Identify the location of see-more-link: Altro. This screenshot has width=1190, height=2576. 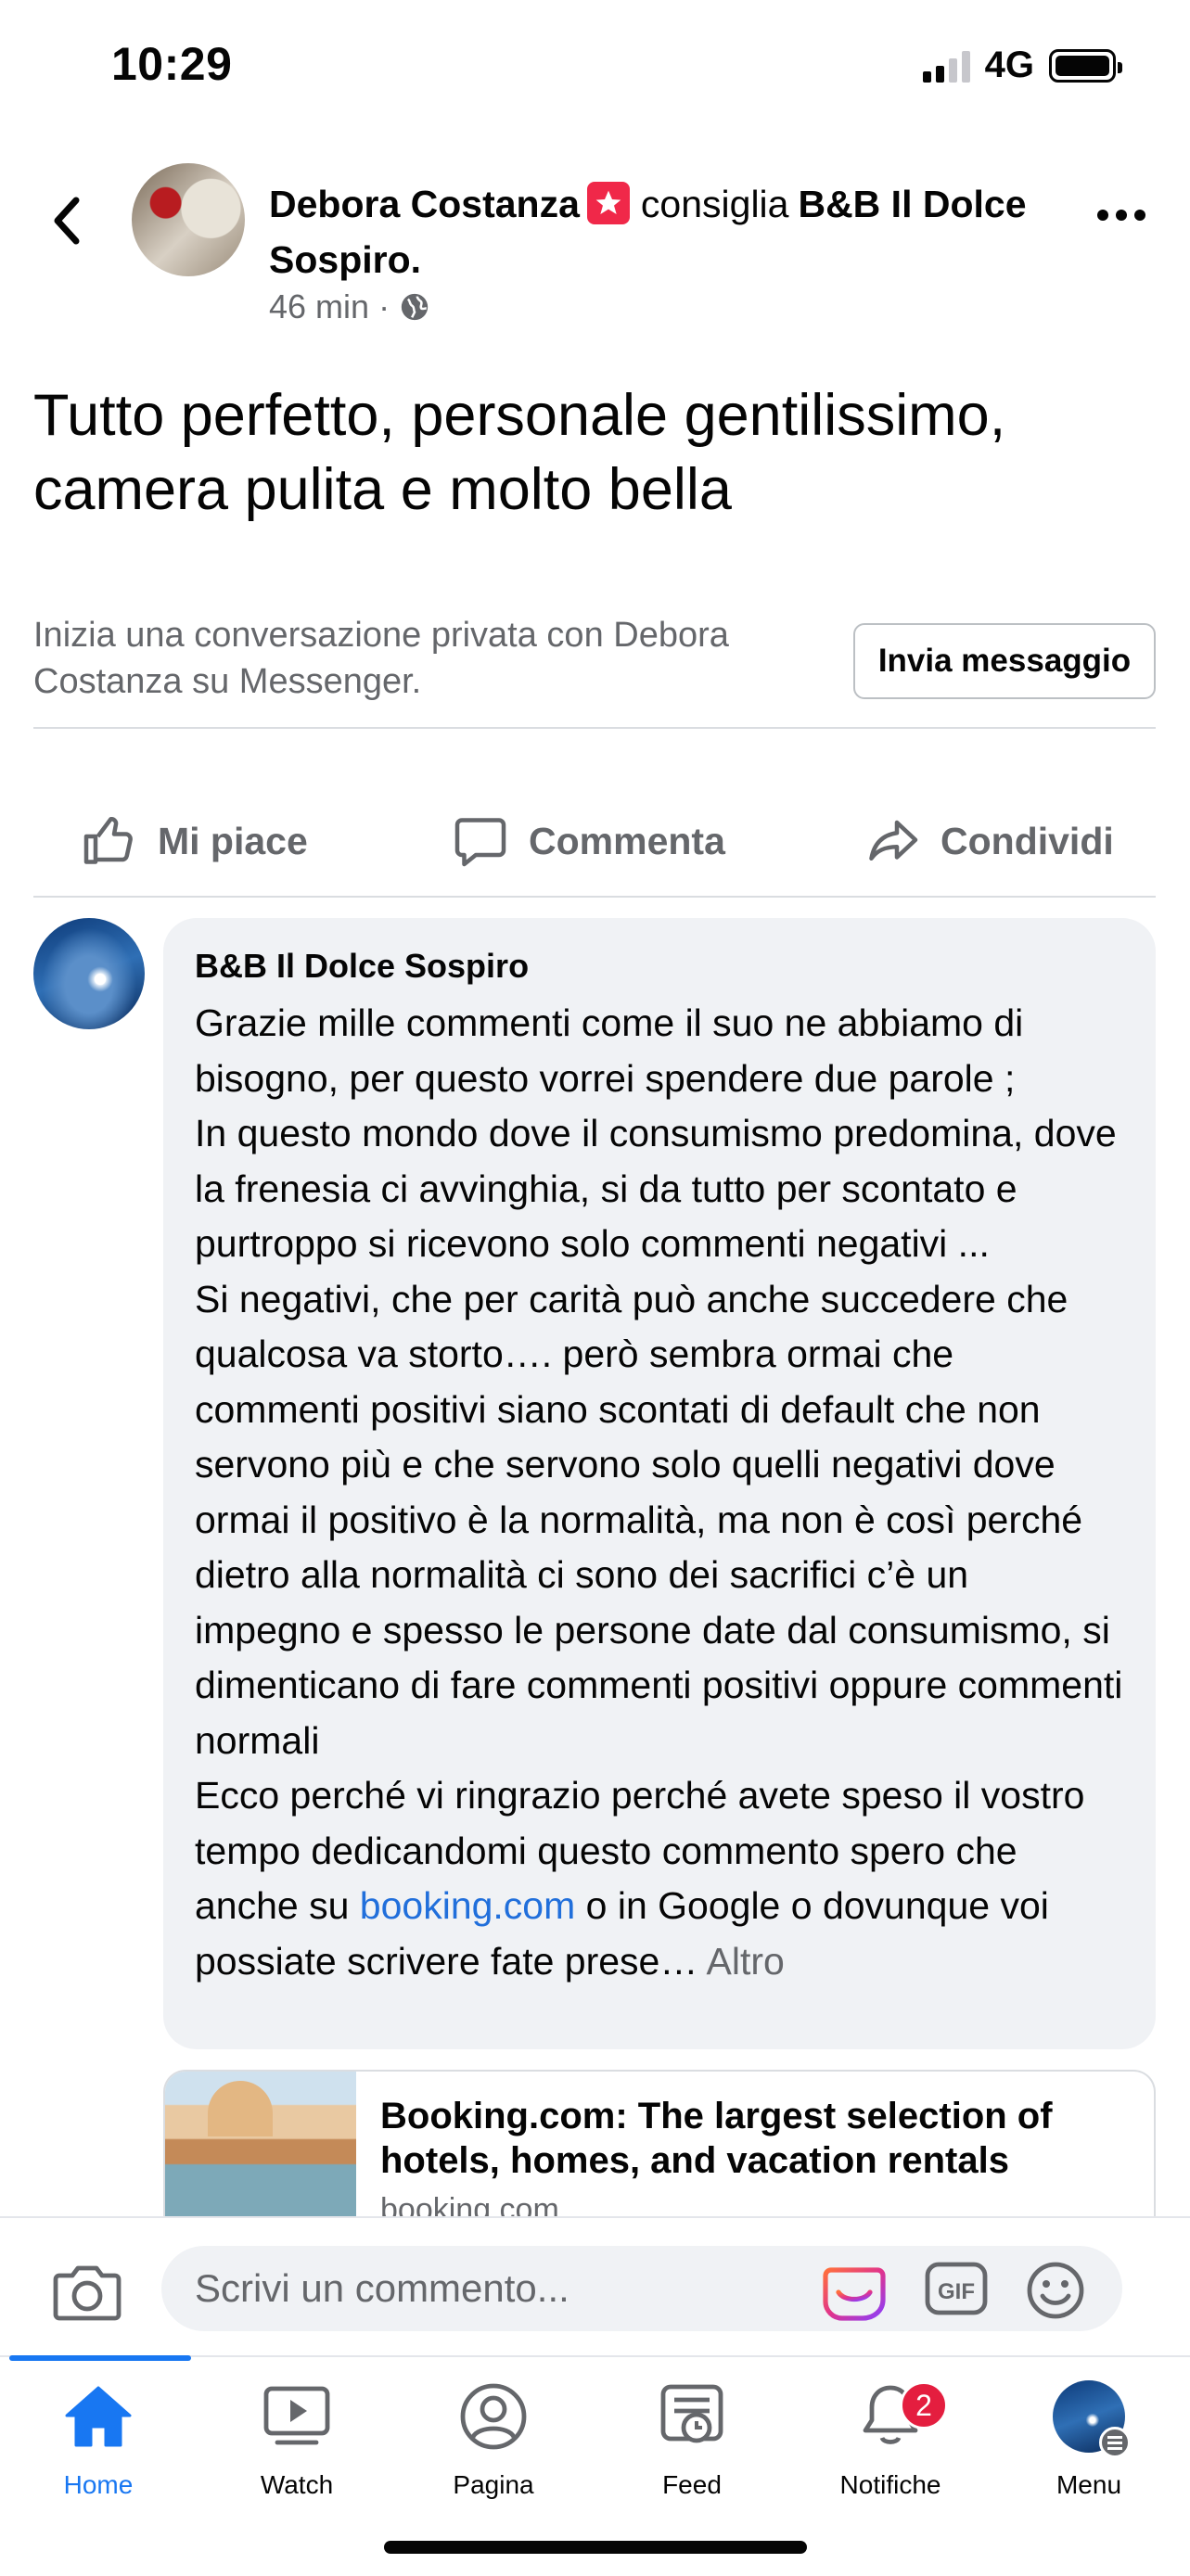
(740, 1962).